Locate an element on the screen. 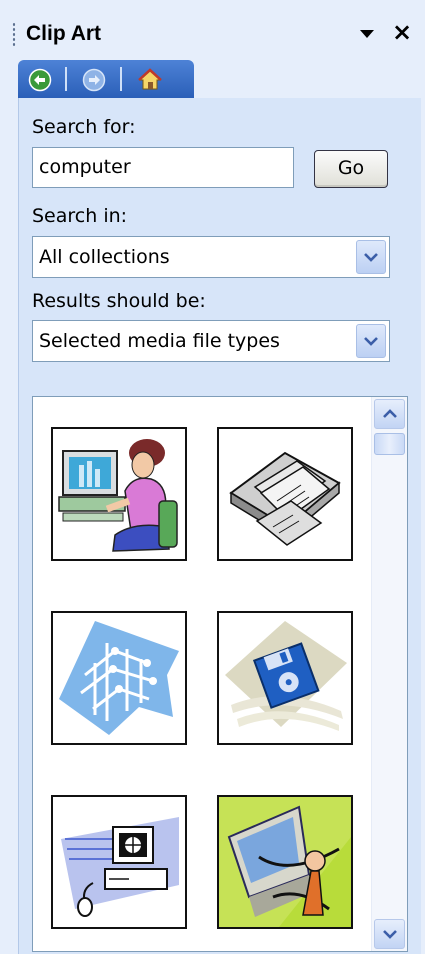 Image resolution: width=425 pixels, height=954 pixels. clip-floppy-disks-tray is located at coordinates (285, 494).